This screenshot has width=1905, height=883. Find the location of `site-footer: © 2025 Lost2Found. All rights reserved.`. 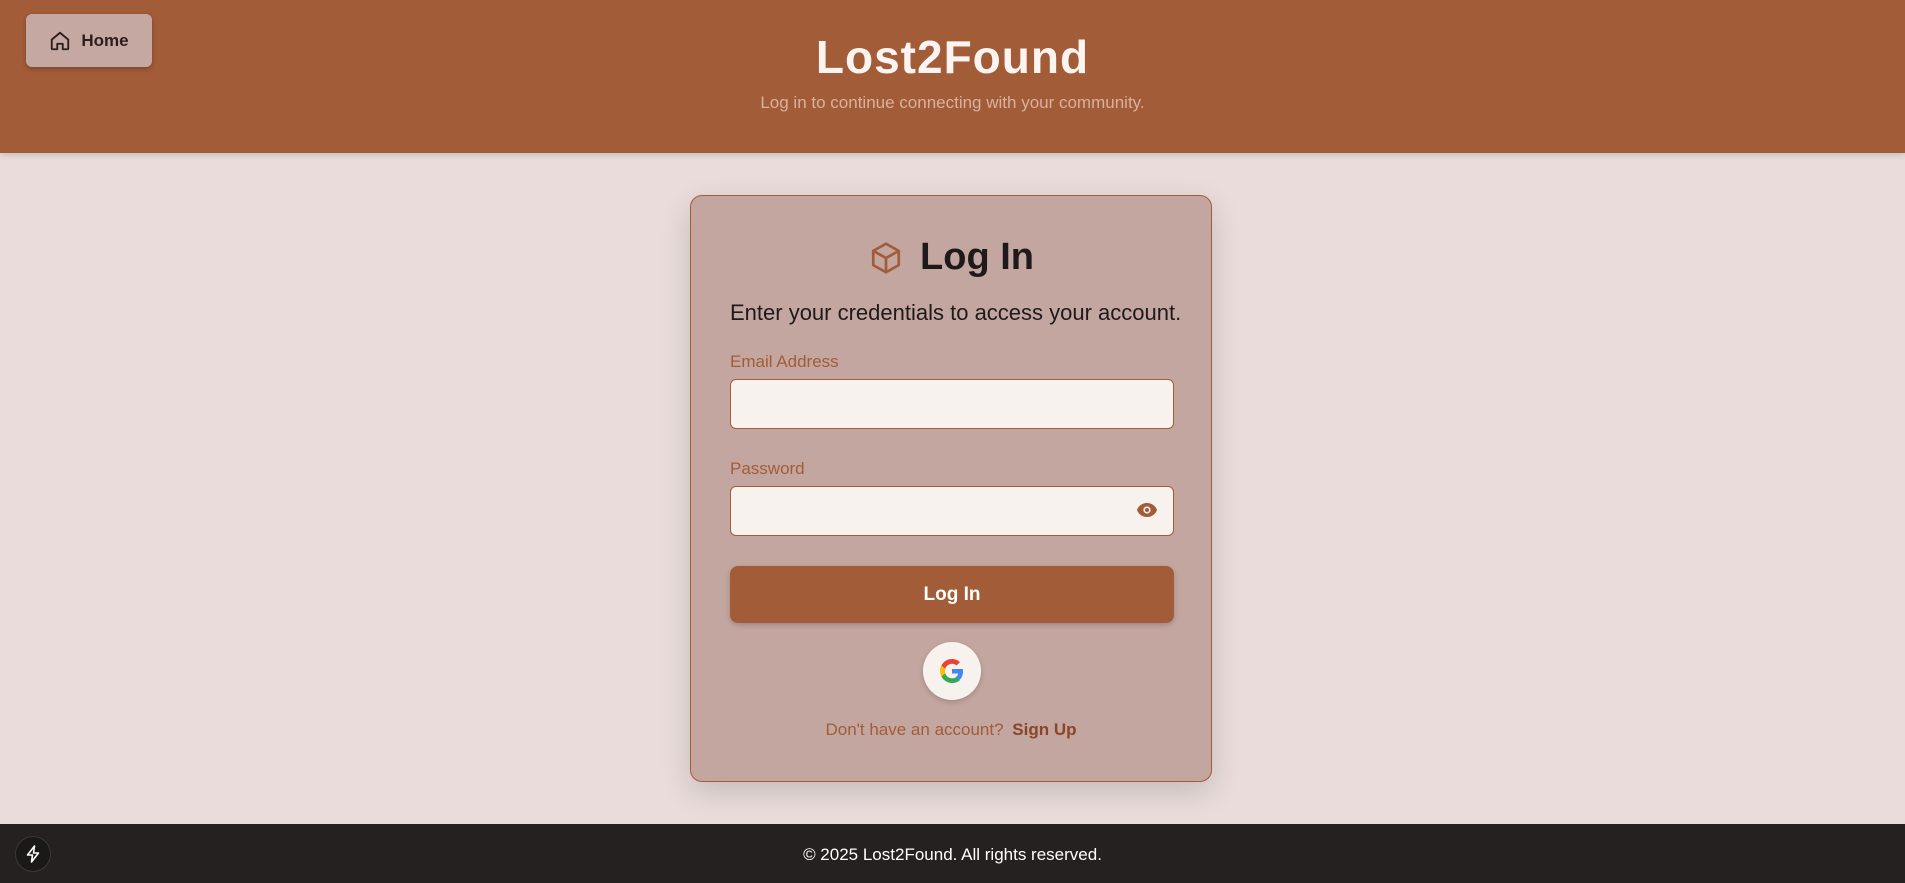

site-footer: © 2025 Lost2Found. All rights reserved. is located at coordinates (952, 853).